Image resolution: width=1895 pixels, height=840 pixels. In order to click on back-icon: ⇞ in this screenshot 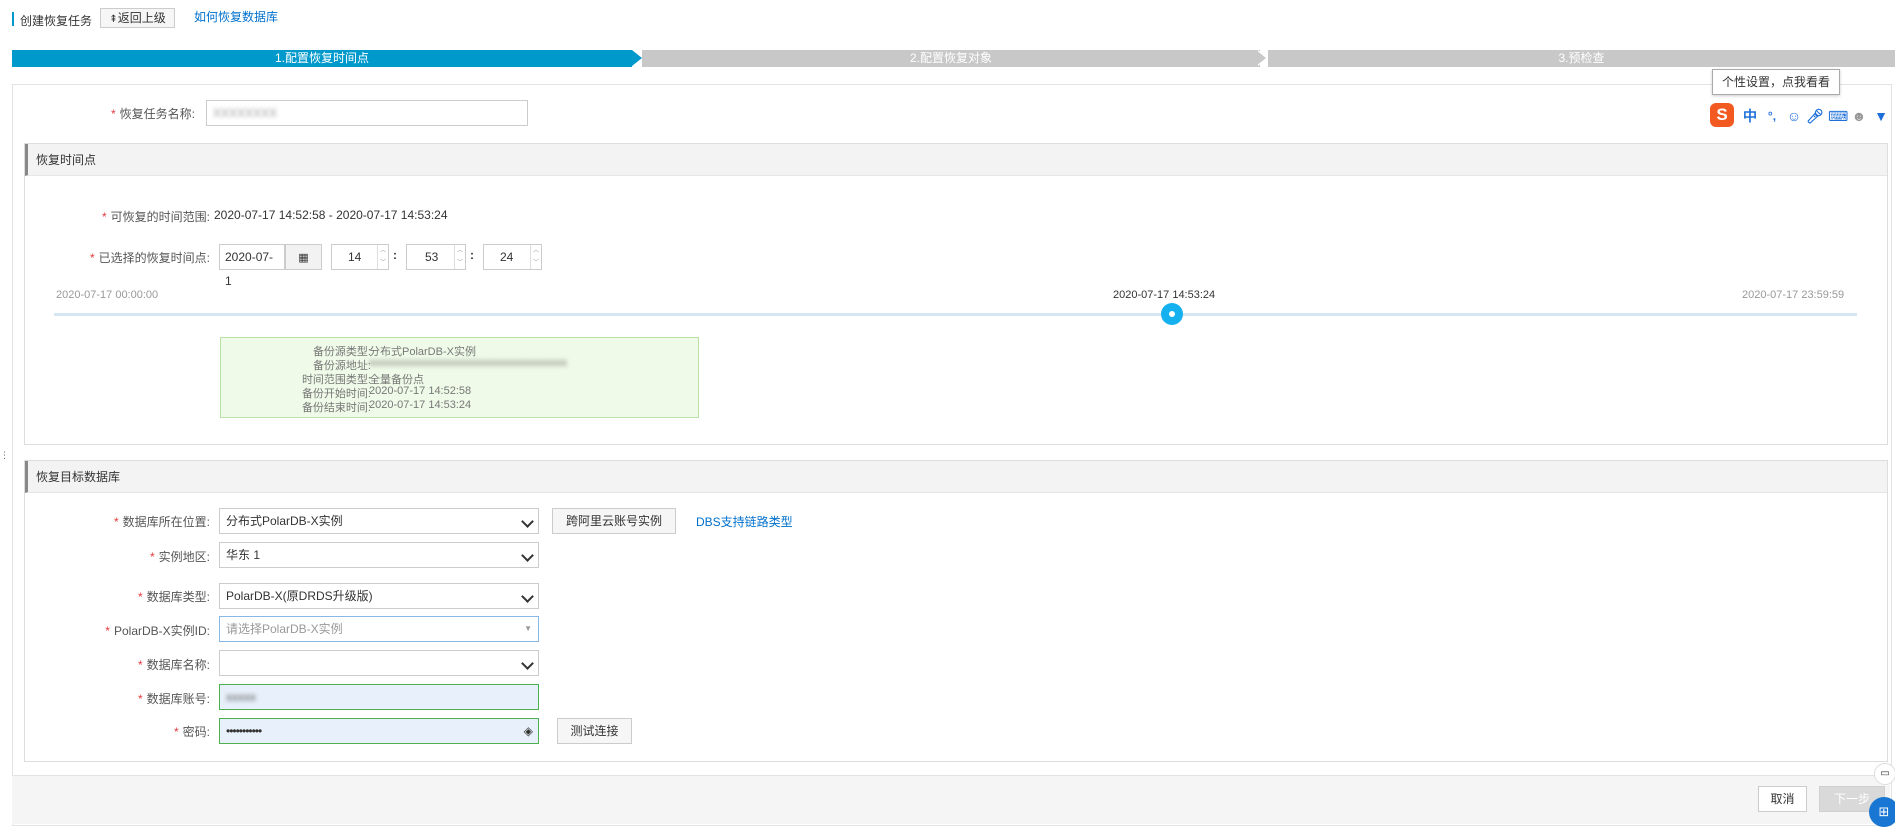, I will do `click(113, 19)`.